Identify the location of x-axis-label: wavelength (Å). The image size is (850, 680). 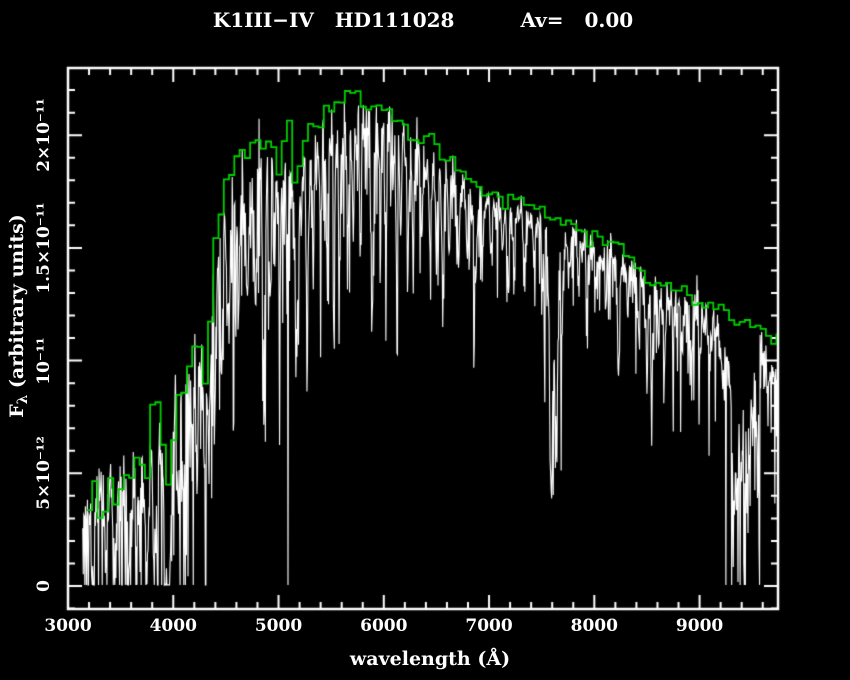
(430, 659).